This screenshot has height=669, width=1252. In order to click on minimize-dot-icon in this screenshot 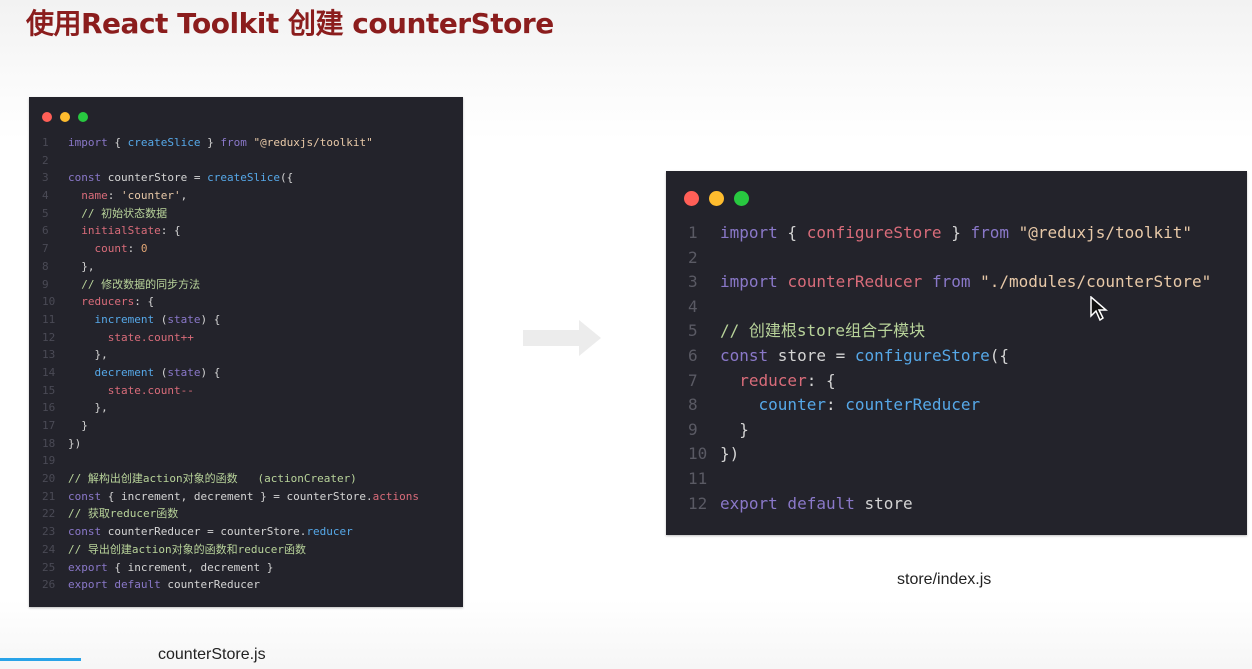, I will do `click(716, 198)`.